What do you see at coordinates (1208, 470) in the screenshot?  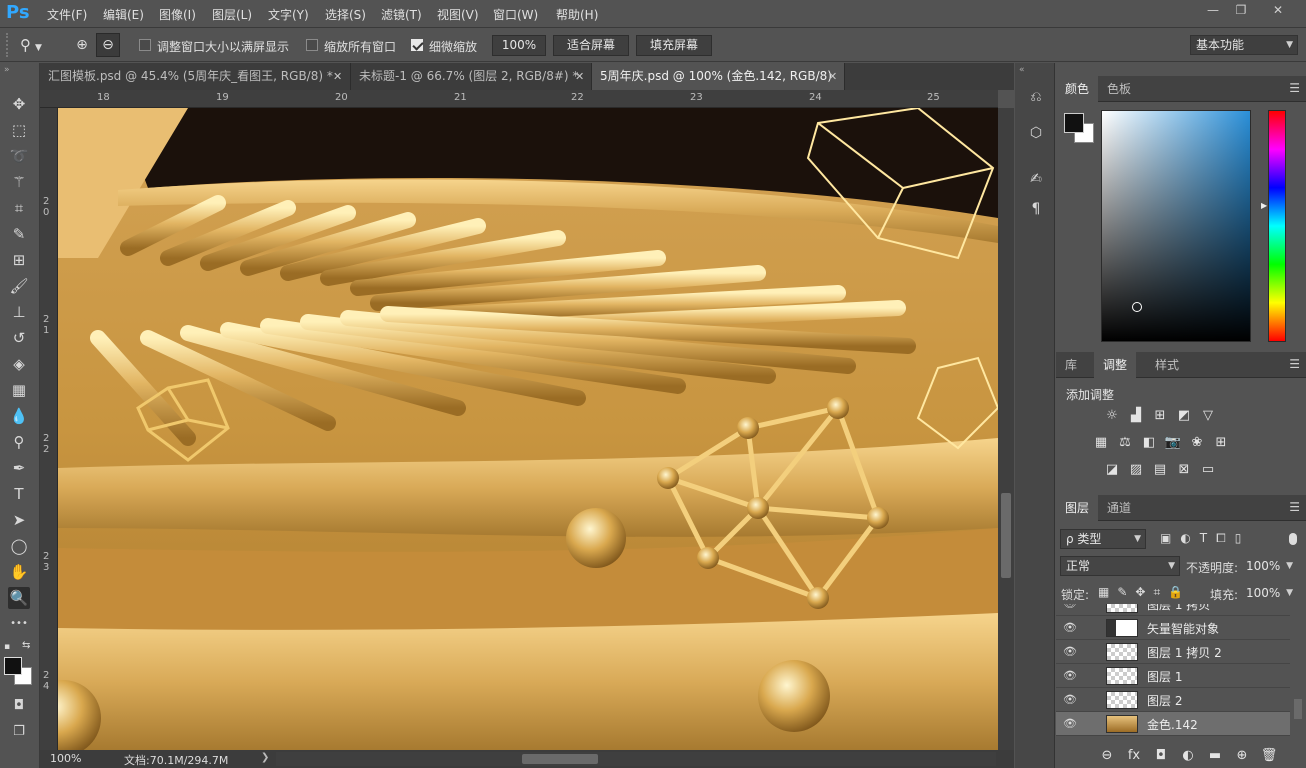 I see `gradient-map-icon: ▭` at bounding box center [1208, 470].